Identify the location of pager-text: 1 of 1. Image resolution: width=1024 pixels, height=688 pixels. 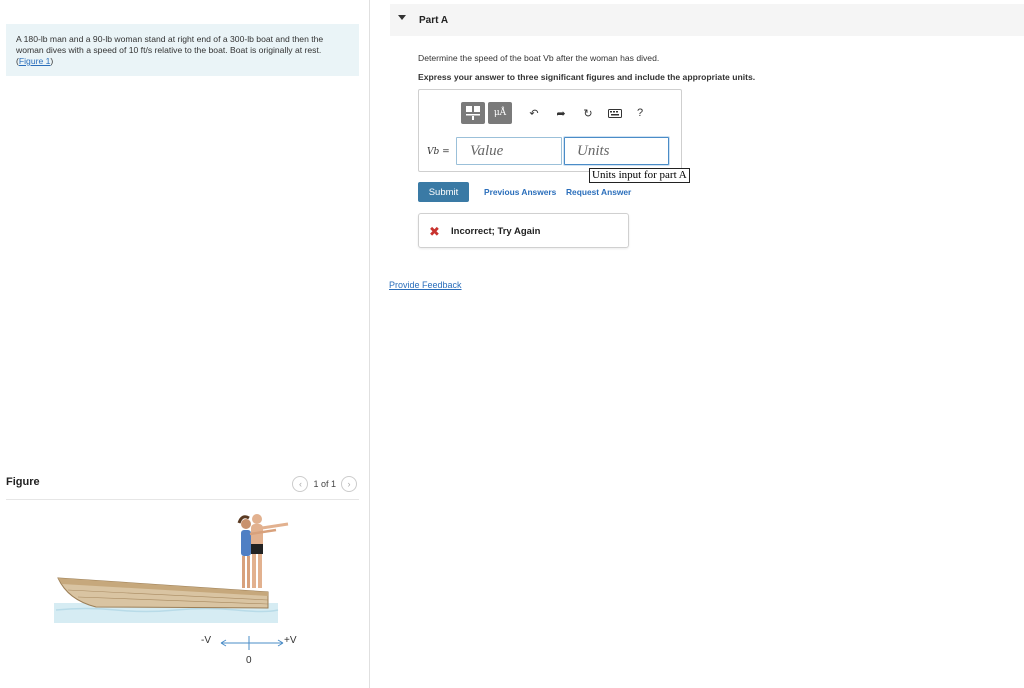
(324, 484).